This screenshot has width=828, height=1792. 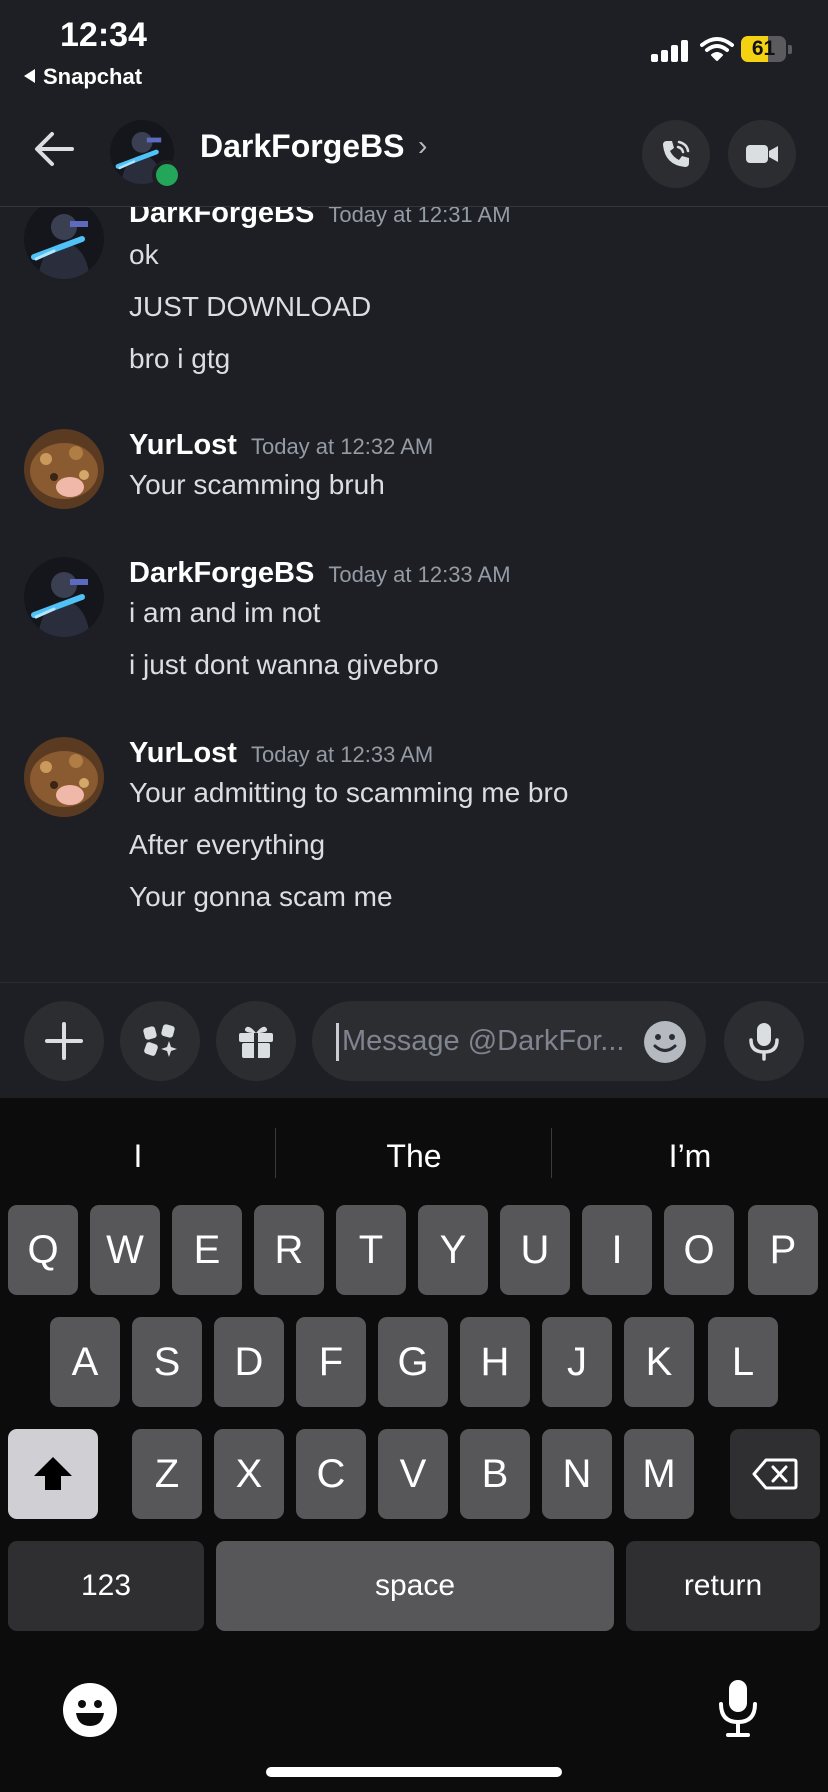 I want to click on plus-icon, so click(x=64, y=1041).